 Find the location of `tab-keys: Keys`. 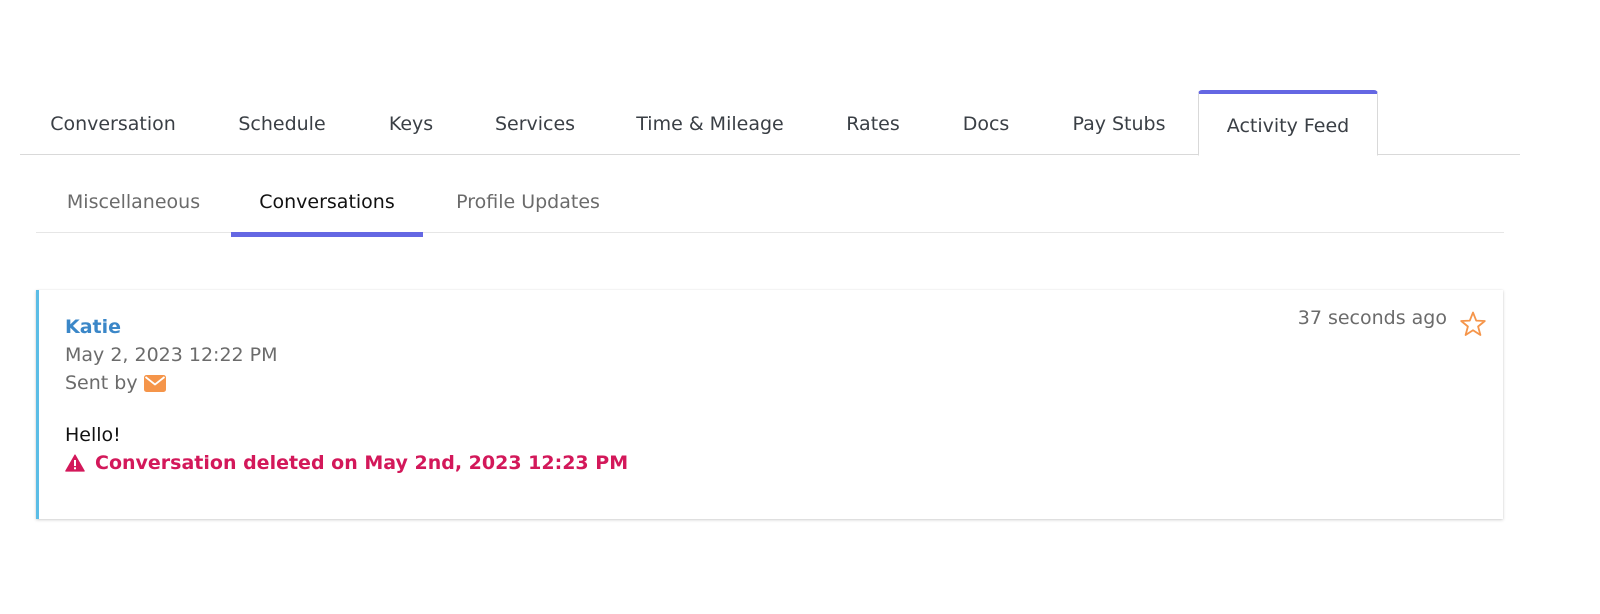

tab-keys: Keys is located at coordinates (411, 122).